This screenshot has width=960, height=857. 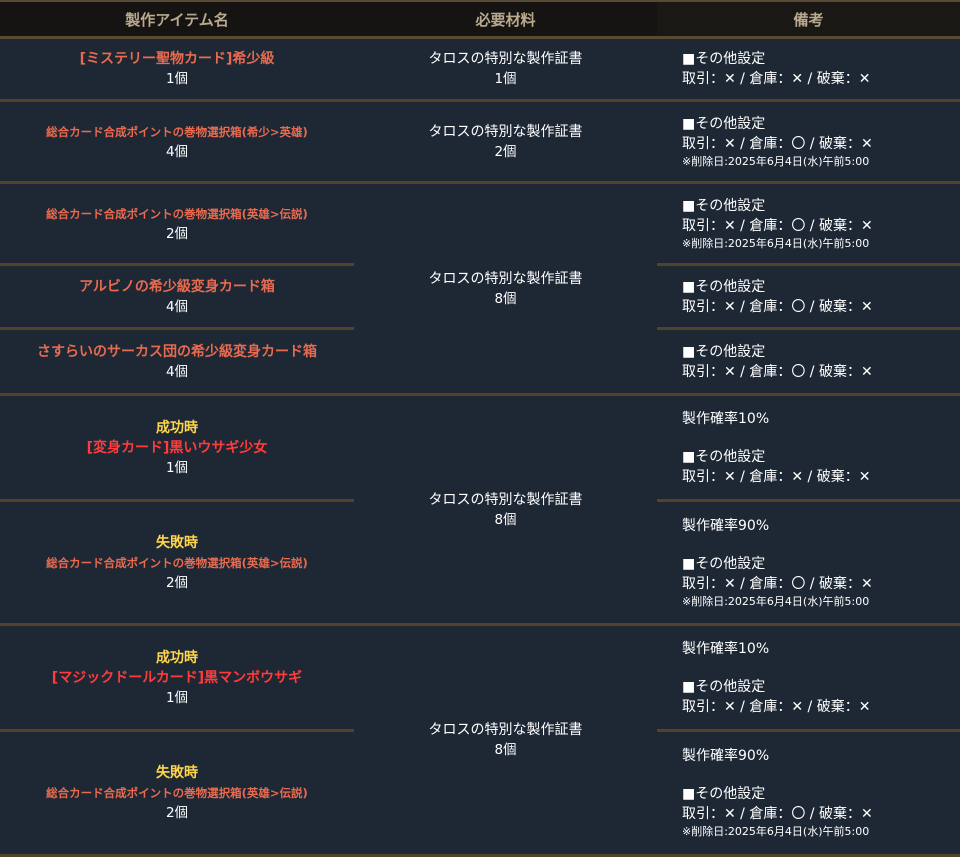 I want to click on item-cell: [ミステリー聖物カード]希少級 1個, so click(x=177, y=69).